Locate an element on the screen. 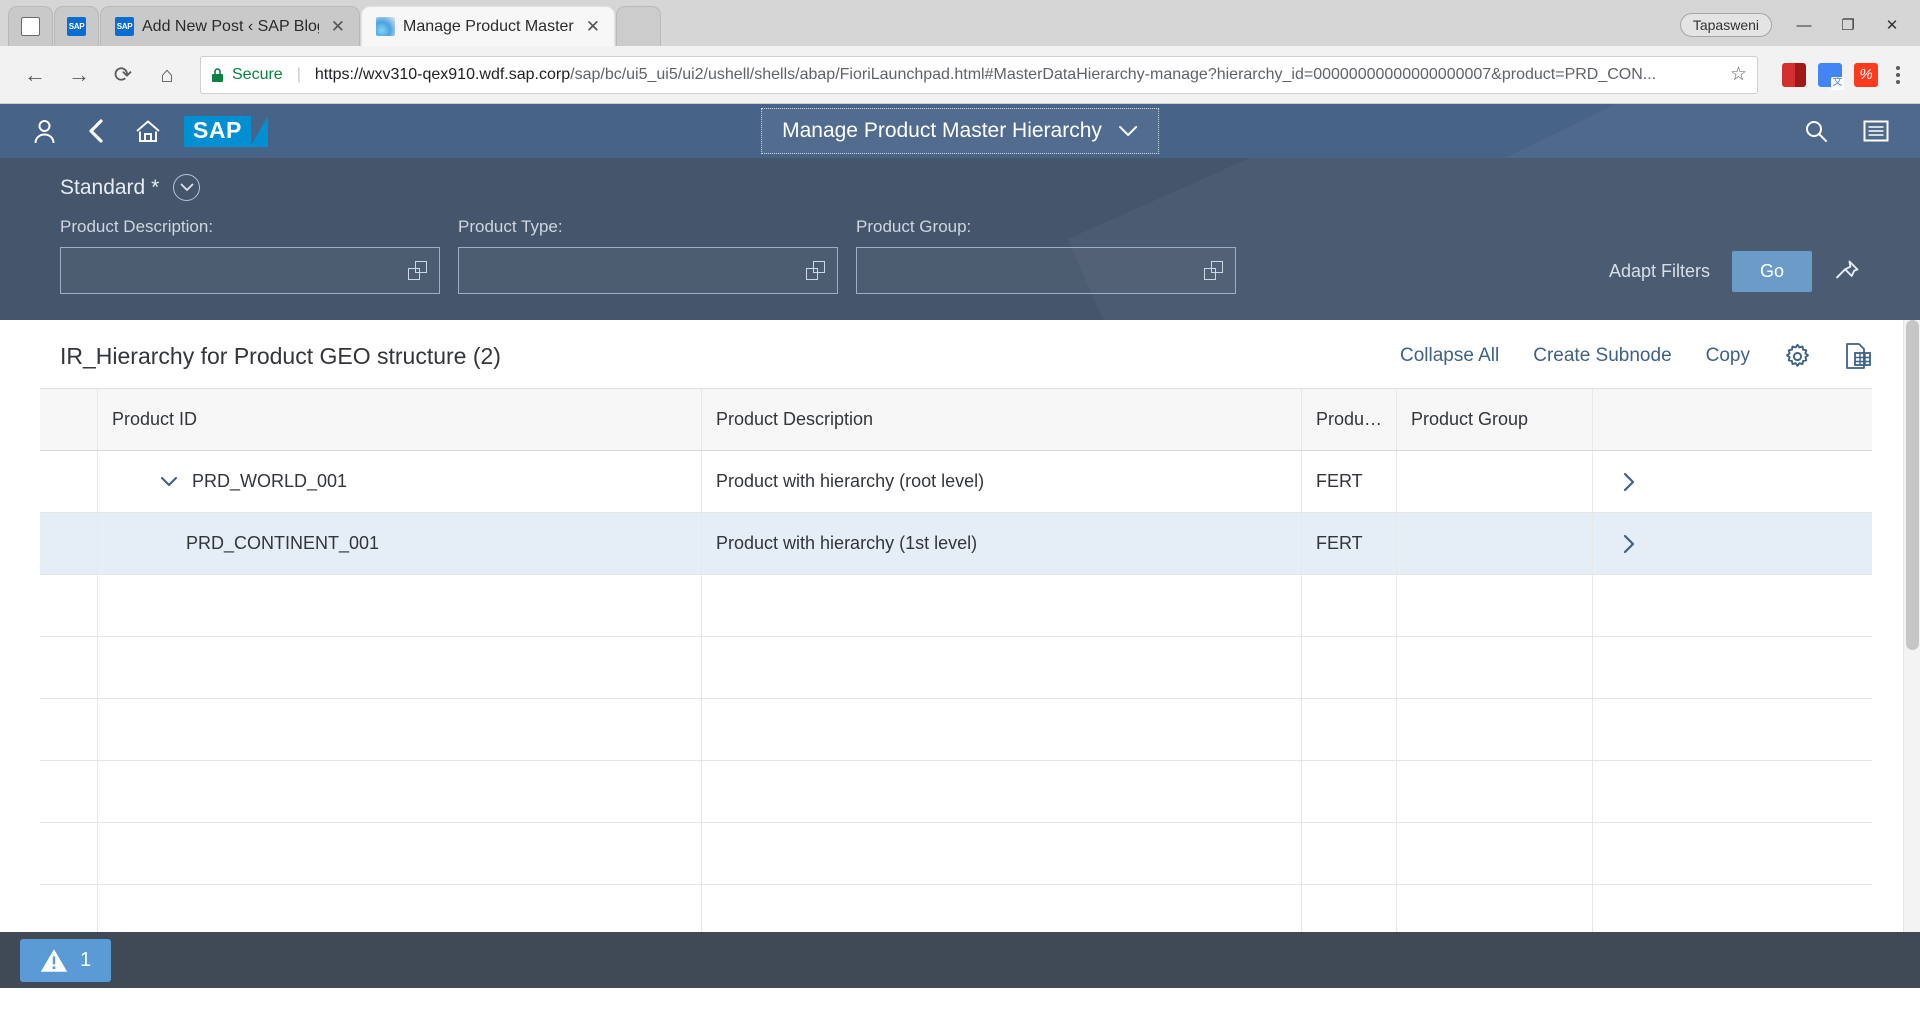  copy-button: Copy is located at coordinates (1728, 356).